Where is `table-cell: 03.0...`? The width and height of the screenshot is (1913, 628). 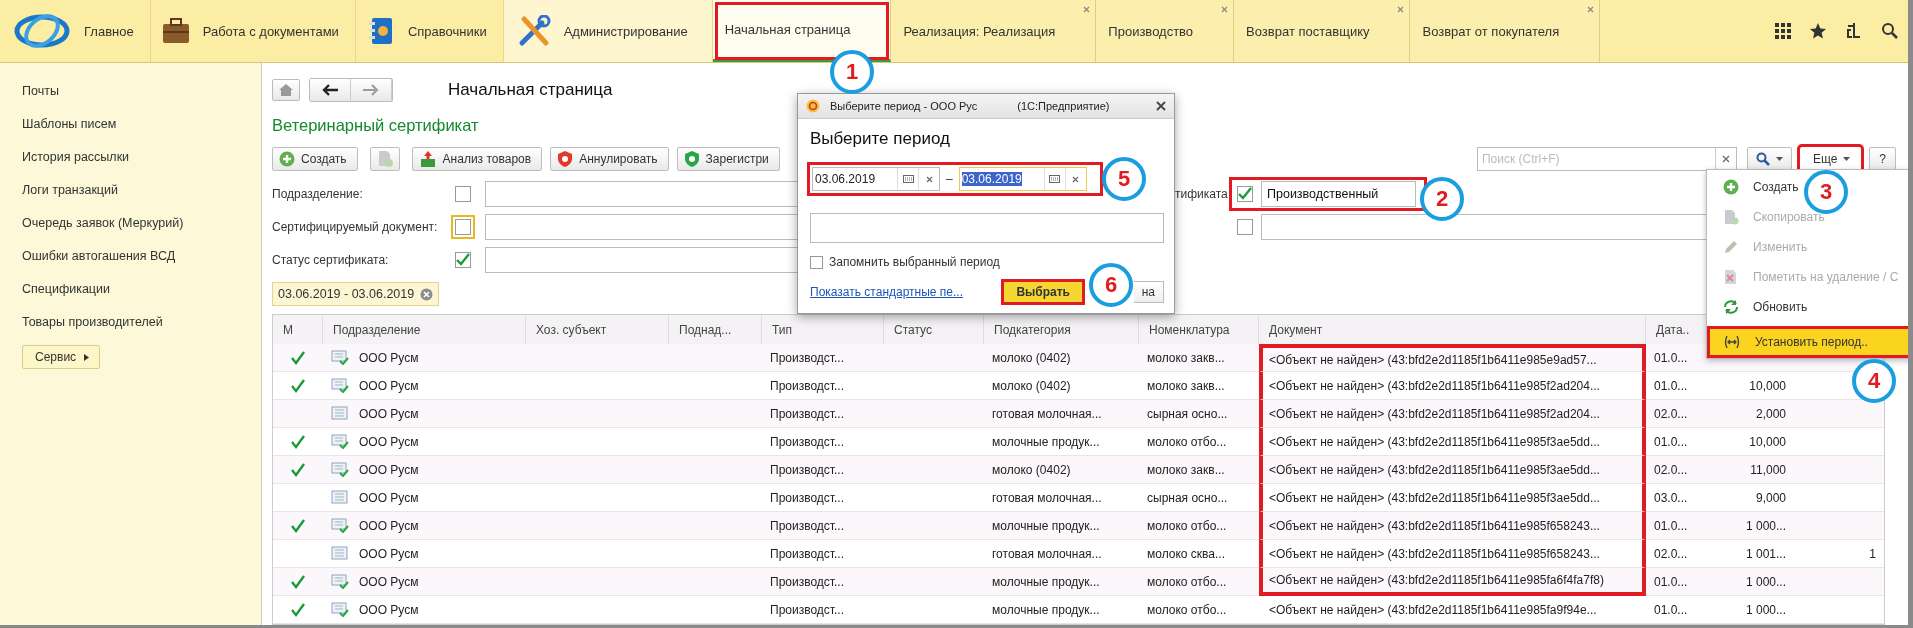
table-cell: 03.0... is located at coordinates (1671, 497).